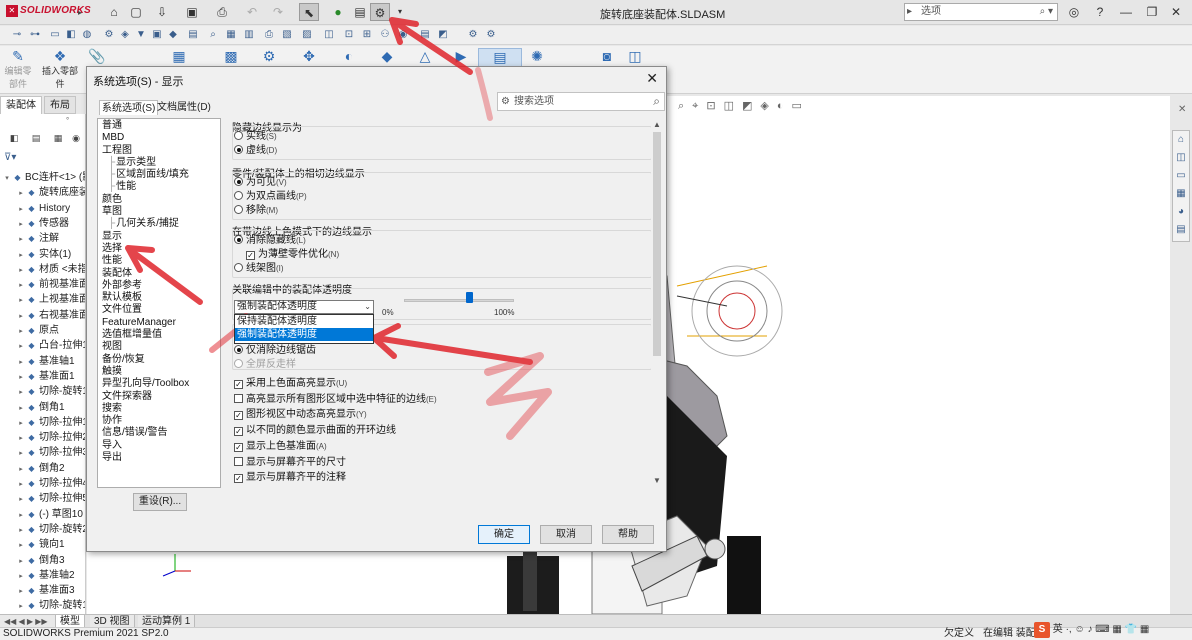 Image resolution: width=1192 pixels, height=640 pixels. I want to click on category-item: 区域剖面线/填充, so click(159, 175).